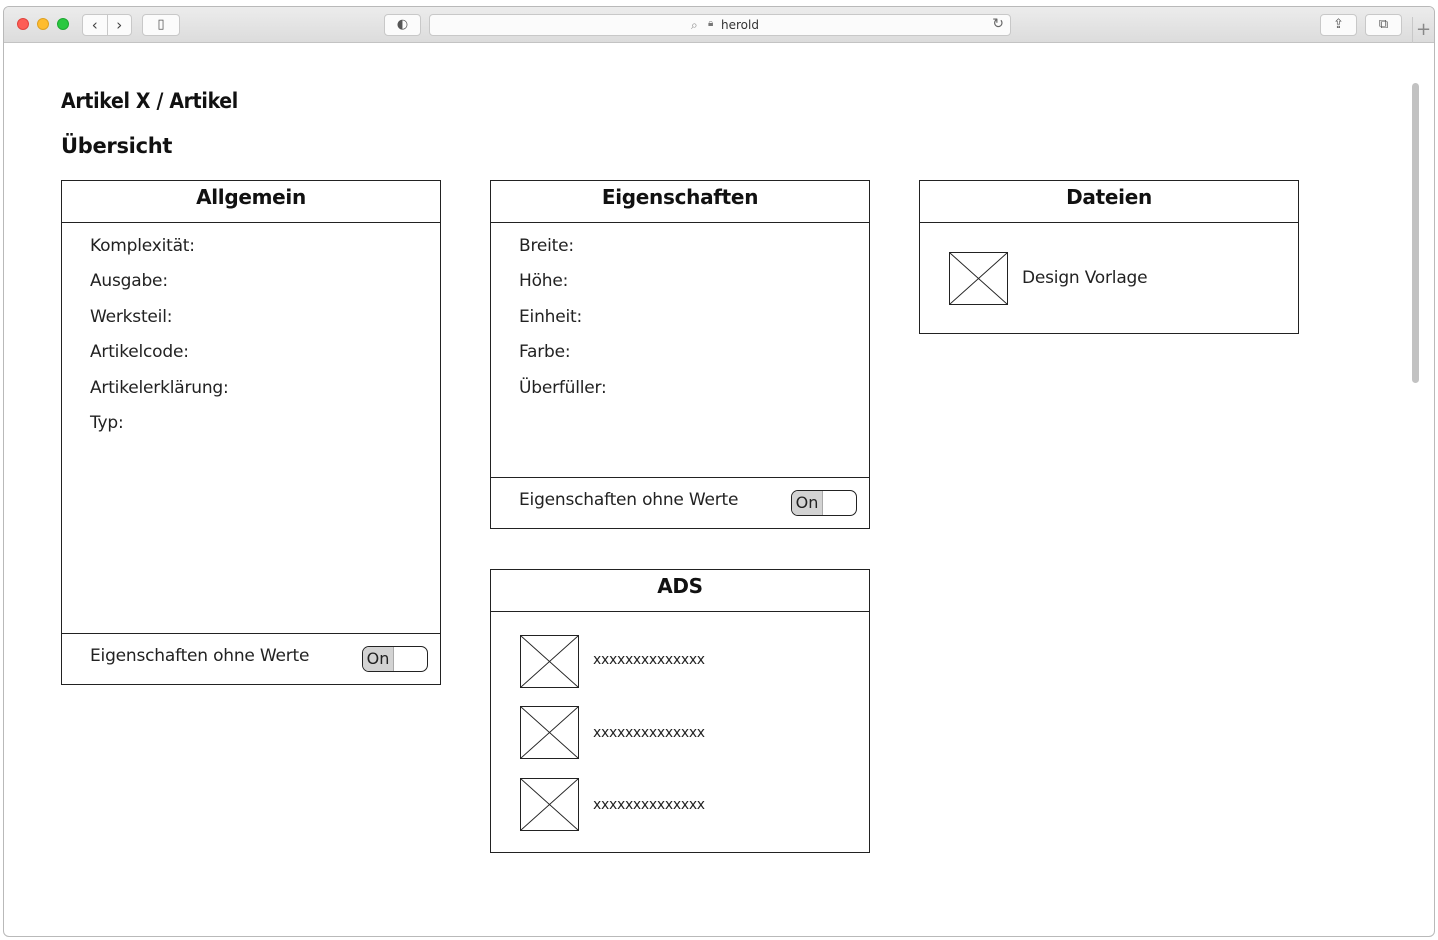 The image size is (1438, 940). What do you see at coordinates (694, 25) in the screenshot?
I see `search-icon: ⌕` at bounding box center [694, 25].